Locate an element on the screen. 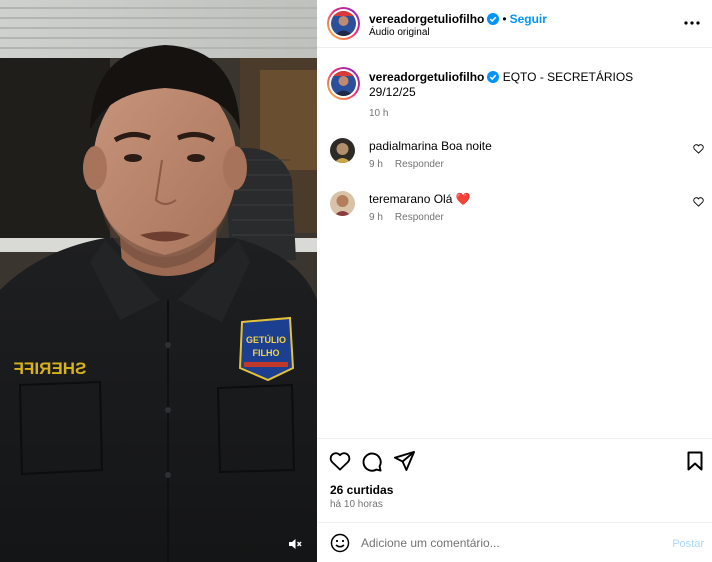 The height and width of the screenshot is (562, 712). more-options-button is located at coordinates (692, 23).